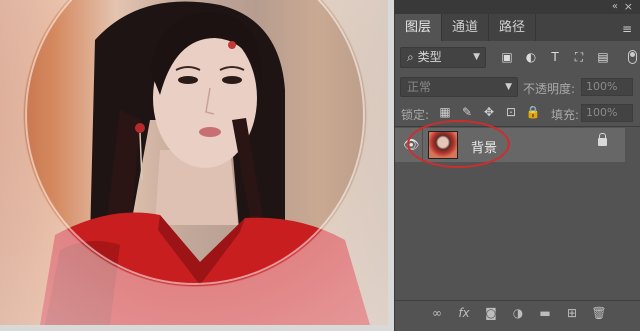  What do you see at coordinates (602, 139) in the screenshot?
I see `lock-icon` at bounding box center [602, 139].